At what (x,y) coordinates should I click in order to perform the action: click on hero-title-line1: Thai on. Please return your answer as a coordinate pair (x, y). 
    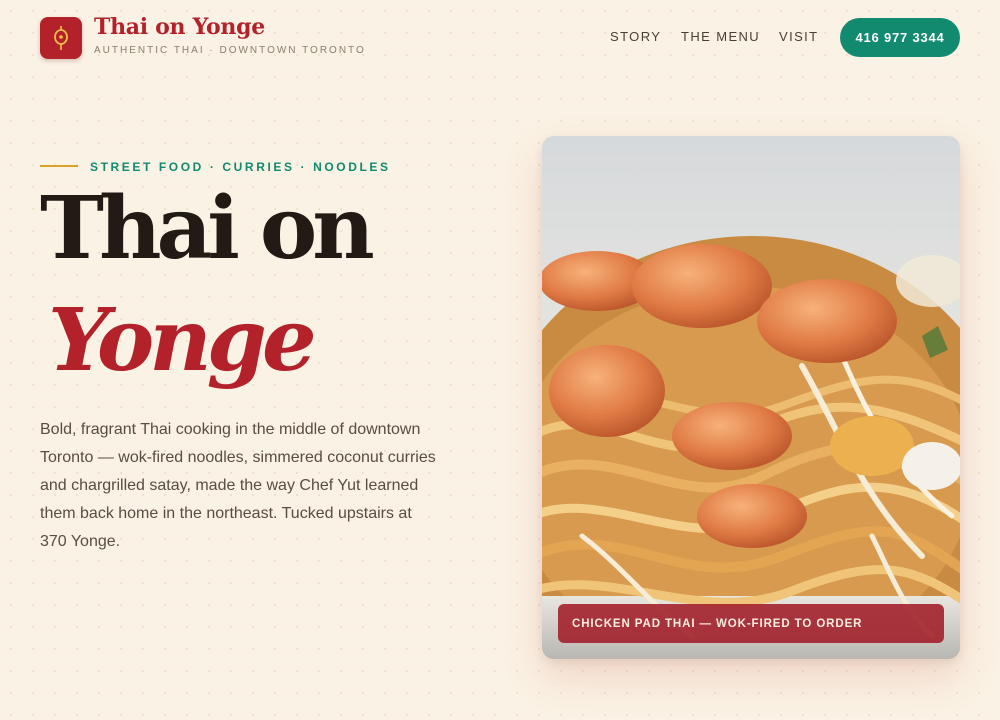
    Looking at the image, I should click on (207, 228).